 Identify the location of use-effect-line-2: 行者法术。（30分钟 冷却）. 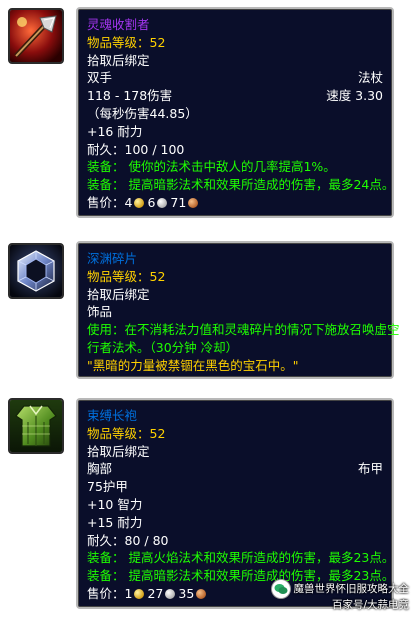
(163, 347).